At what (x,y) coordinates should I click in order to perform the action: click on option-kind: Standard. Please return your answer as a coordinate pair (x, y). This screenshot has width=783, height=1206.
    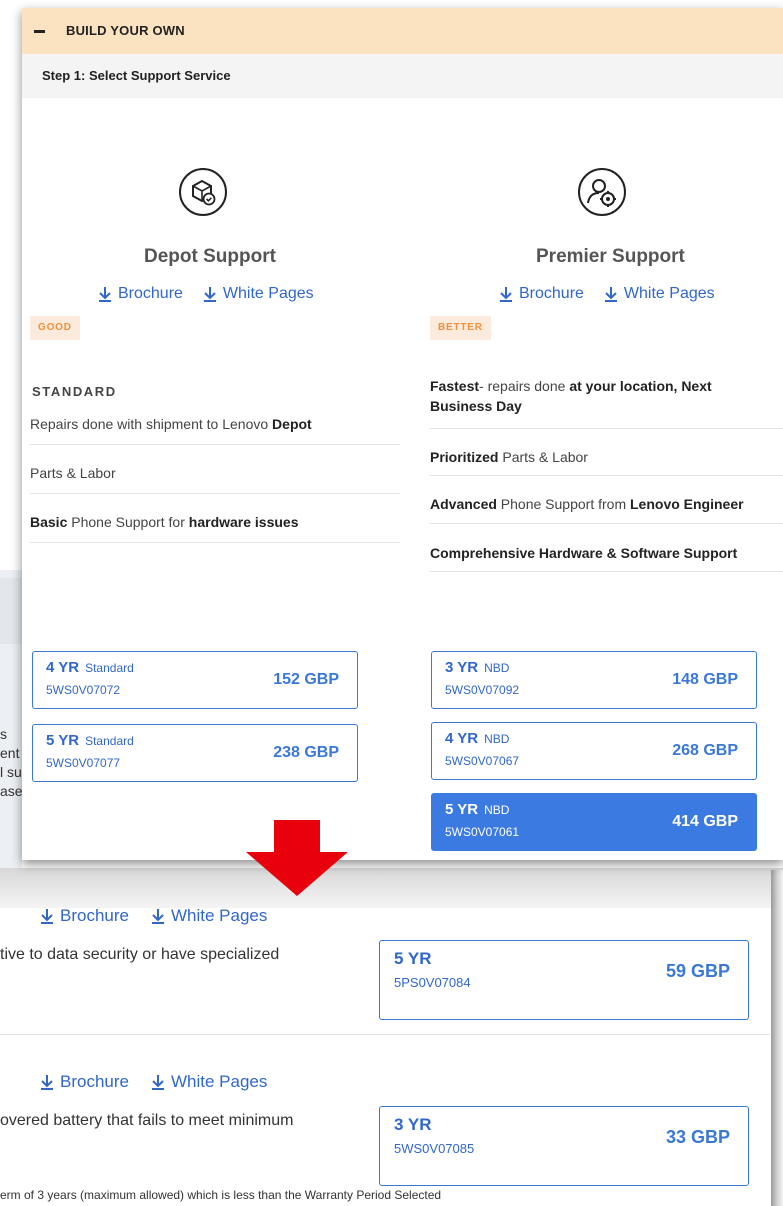
    Looking at the image, I should click on (109, 668).